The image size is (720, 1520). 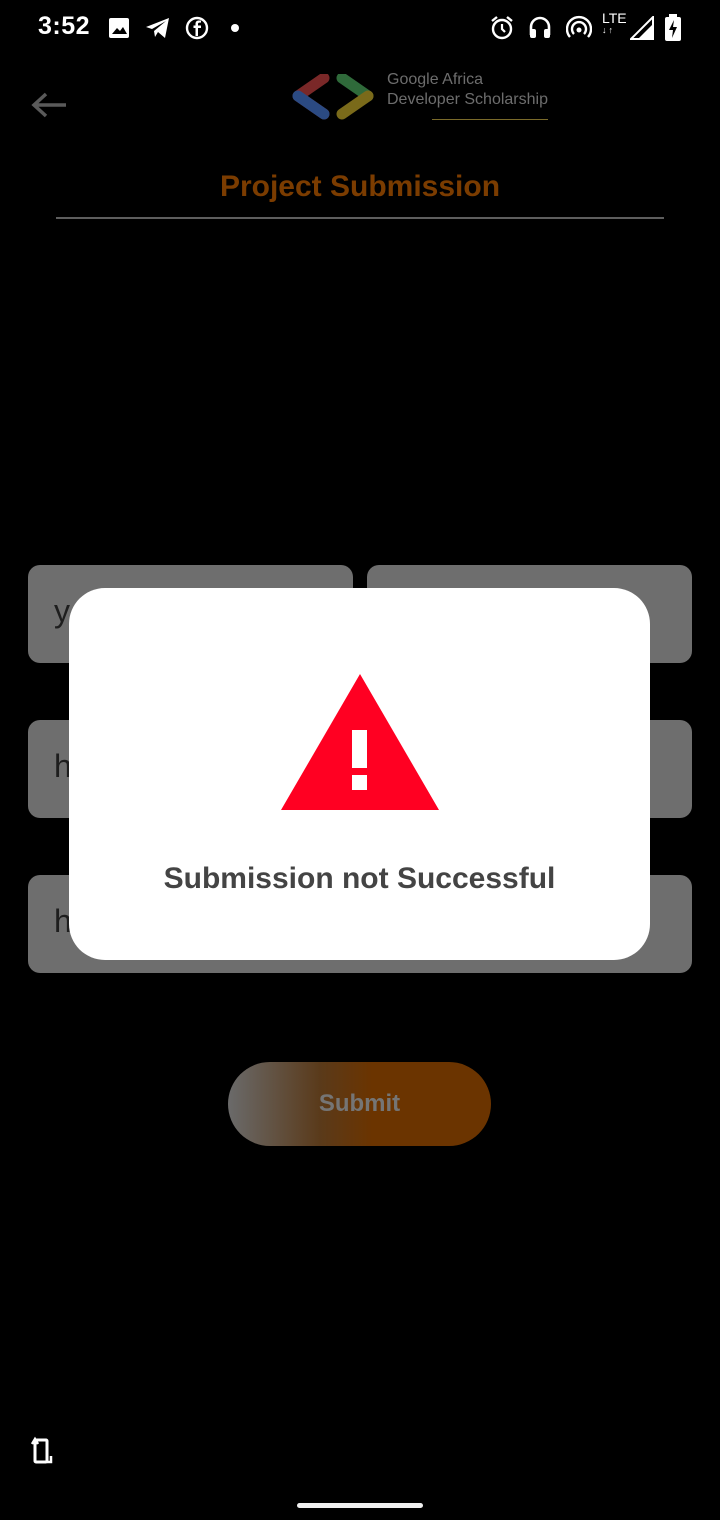 What do you see at coordinates (360, 186) in the screenshot?
I see `page-title: Project Submission` at bounding box center [360, 186].